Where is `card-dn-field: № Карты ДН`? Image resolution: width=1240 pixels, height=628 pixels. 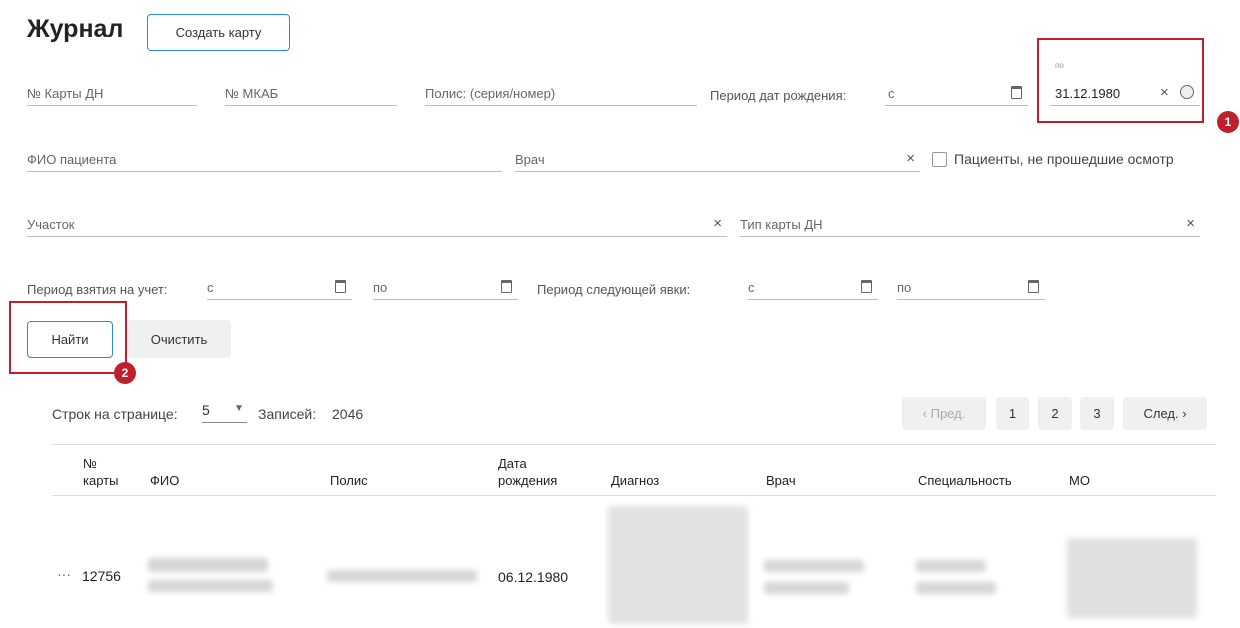
card-dn-field: № Карты ДН is located at coordinates (112, 92).